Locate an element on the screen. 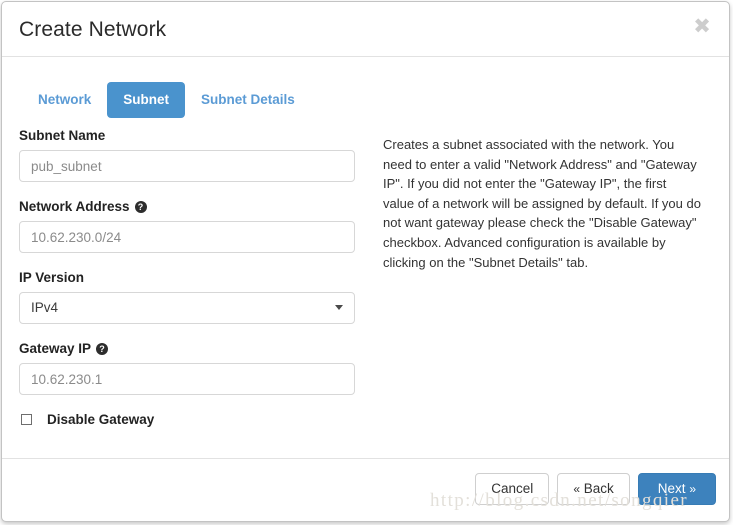 This screenshot has height=525, width=733. tab-subnet-details: Subnet Details is located at coordinates (248, 100).